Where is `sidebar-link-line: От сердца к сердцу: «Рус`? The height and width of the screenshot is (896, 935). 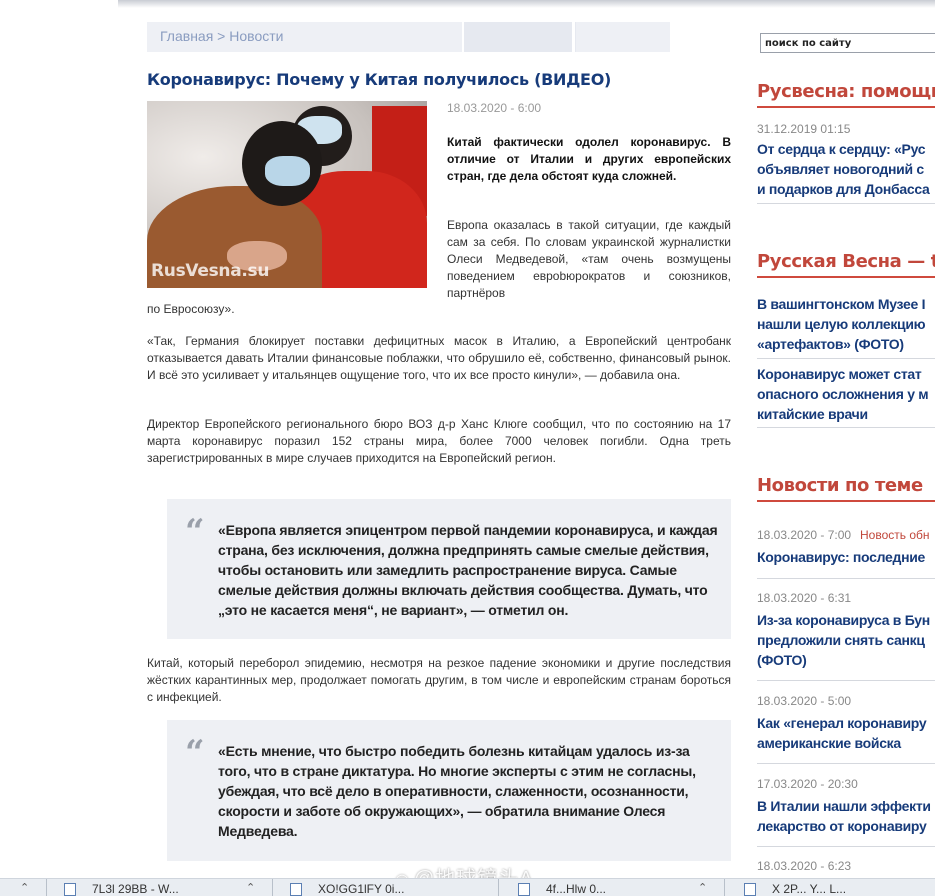
sidebar-link-line: От сердца к сердцу: «Рус is located at coordinates (841, 149).